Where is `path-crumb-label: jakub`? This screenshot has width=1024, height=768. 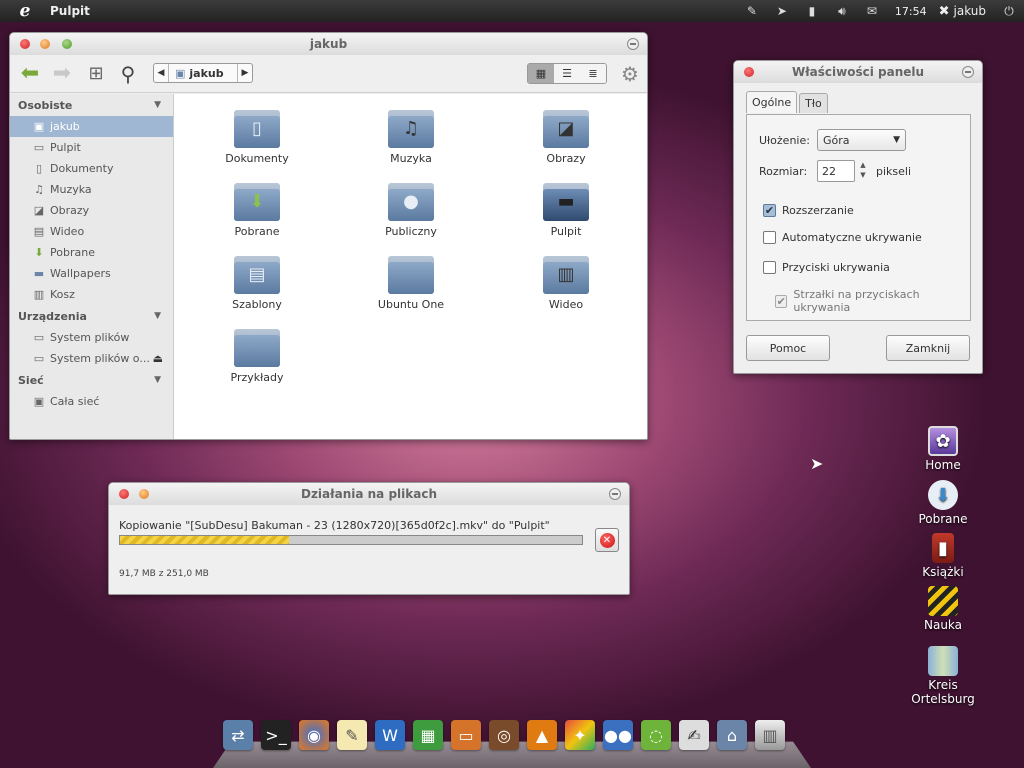
path-crumb-label: jakub is located at coordinates (206, 73).